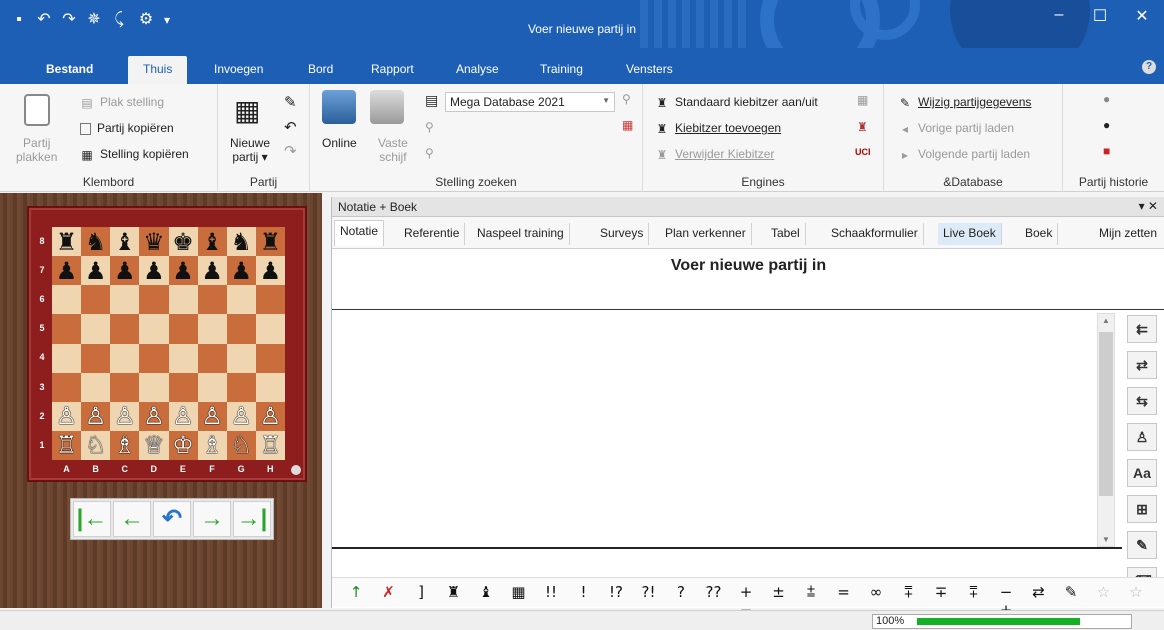  Describe the element at coordinates (521, 234) in the screenshot. I see `tab-naspeel-training: Naspeel training` at that location.